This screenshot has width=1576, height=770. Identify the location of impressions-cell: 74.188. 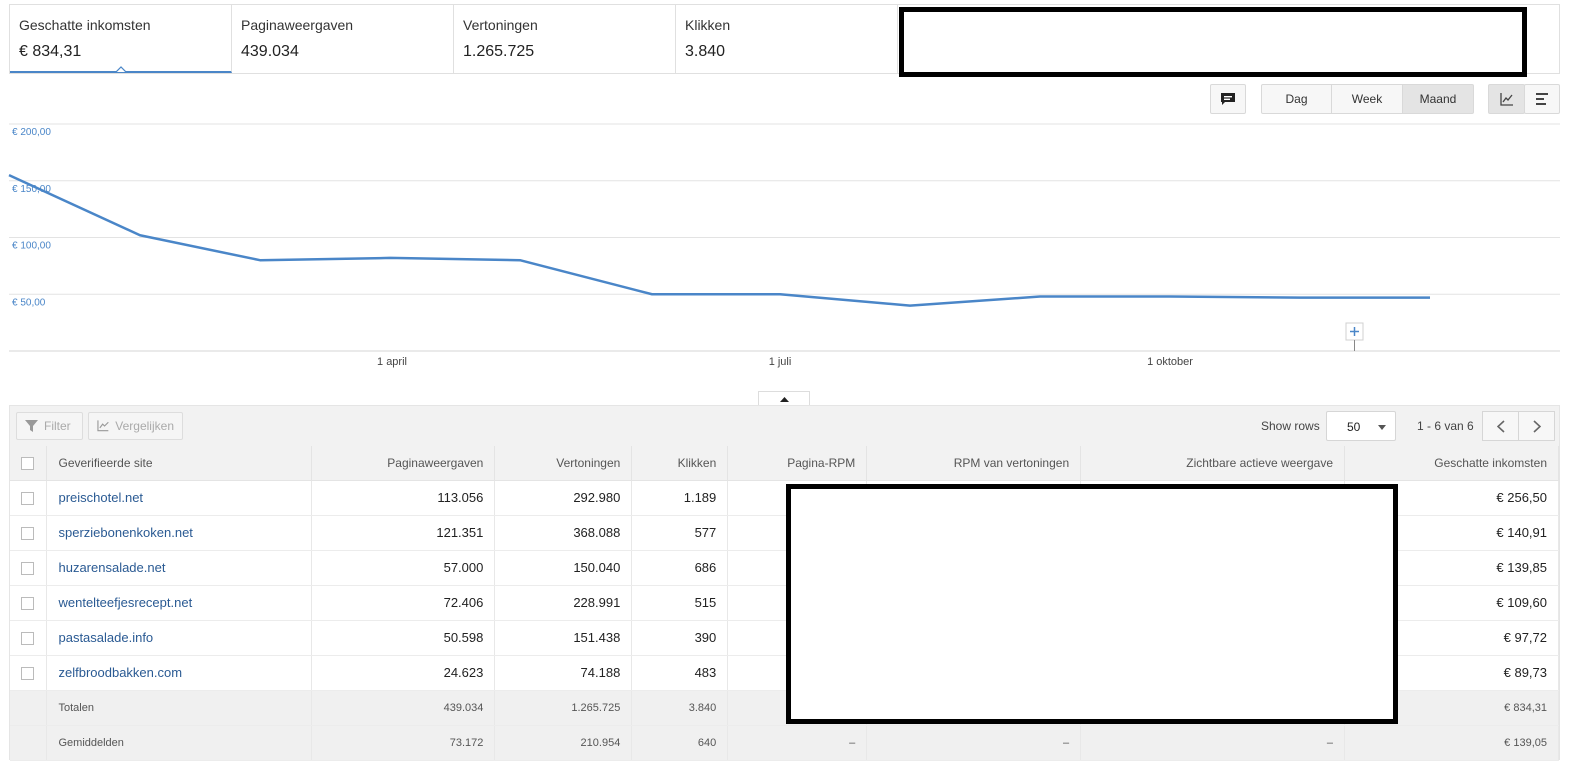
(563, 673).